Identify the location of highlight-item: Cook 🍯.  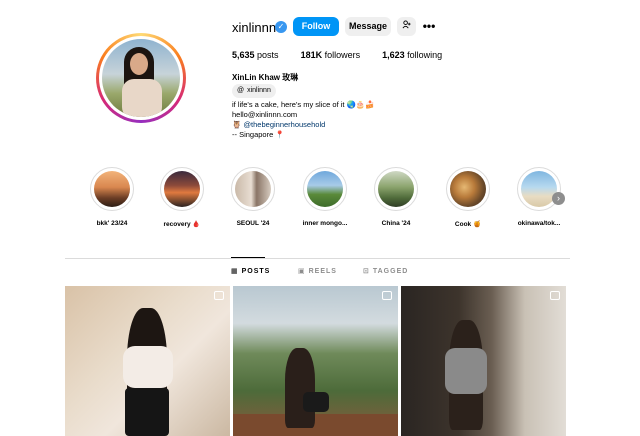
(468, 197).